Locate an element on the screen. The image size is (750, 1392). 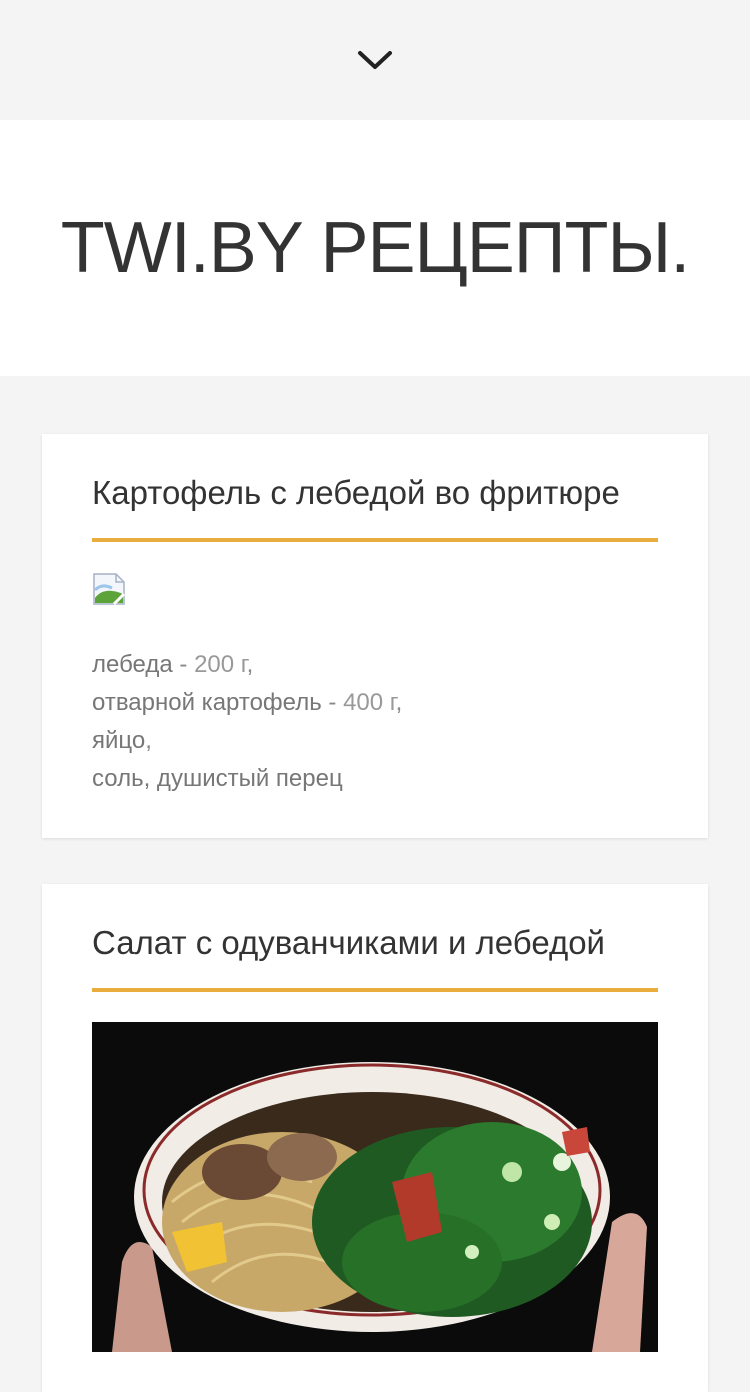
chevron-down-icon is located at coordinates (375, 60).